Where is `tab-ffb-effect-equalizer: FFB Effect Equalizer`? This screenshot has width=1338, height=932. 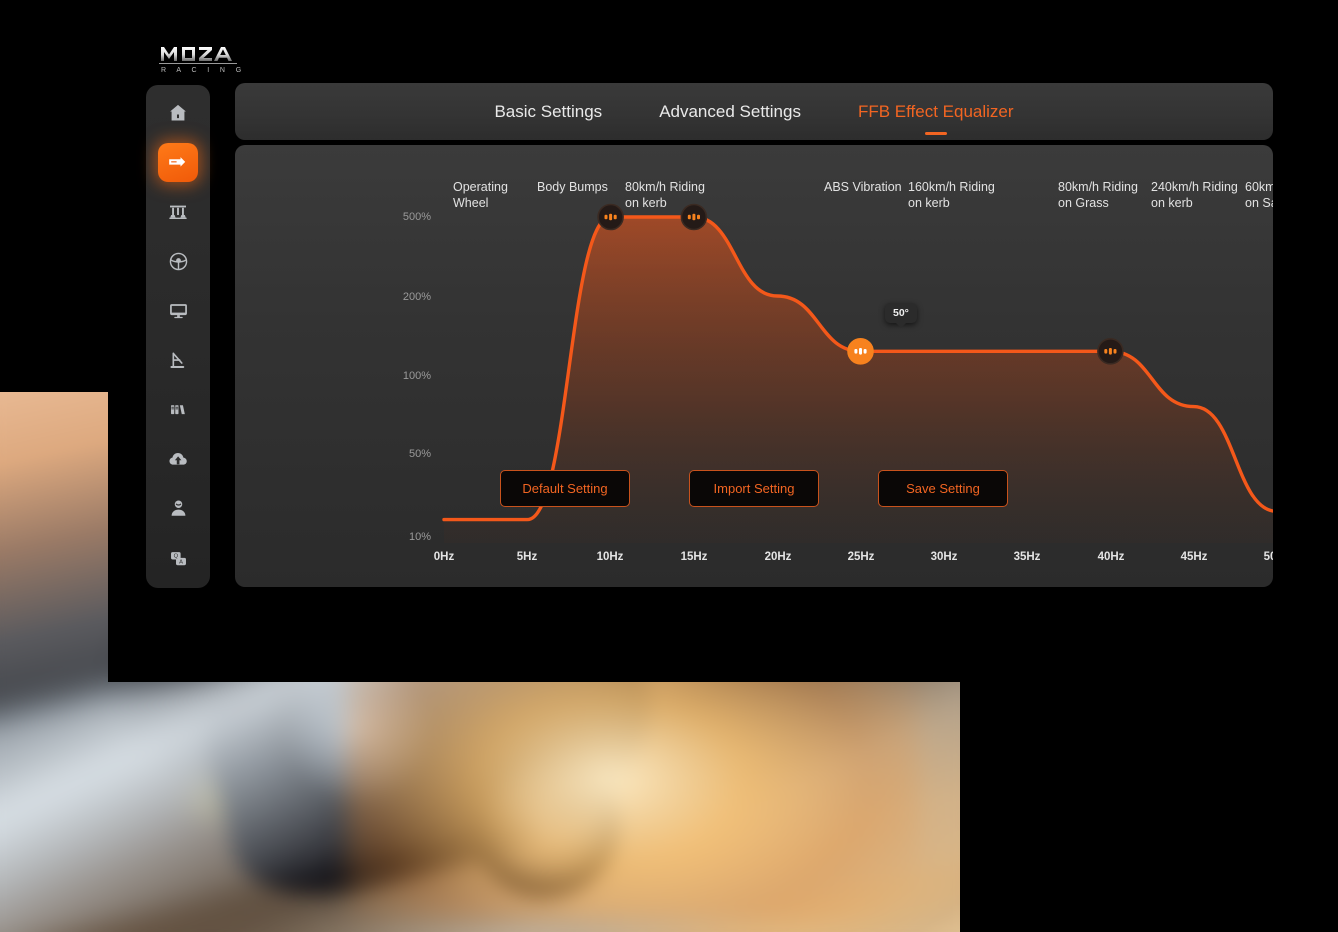
tab-ffb-effect-equalizer: FFB Effect Equalizer is located at coordinates (936, 112).